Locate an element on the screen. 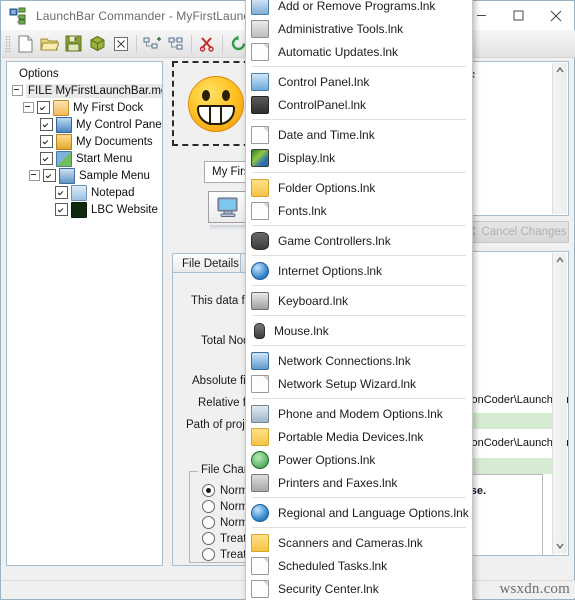 The width and height of the screenshot is (575, 600). phone-modem-icon is located at coordinates (260, 413).